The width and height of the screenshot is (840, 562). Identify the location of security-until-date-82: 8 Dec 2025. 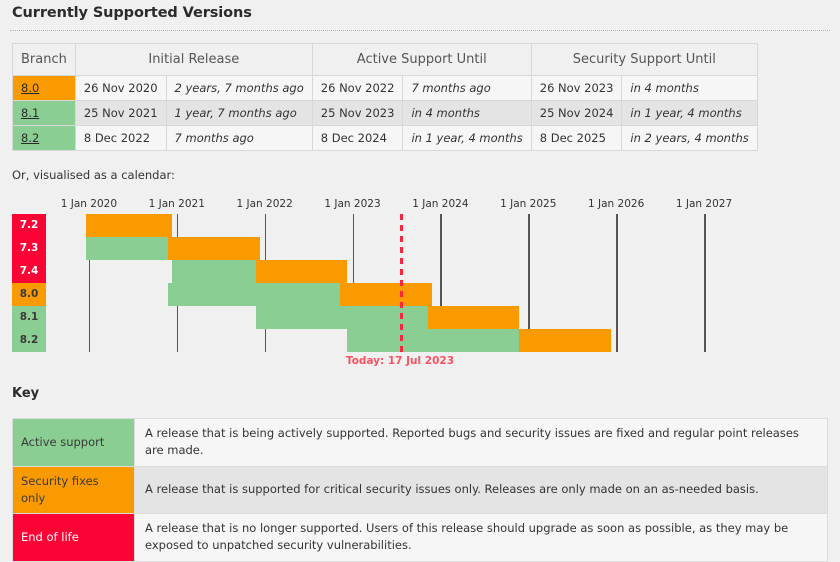
(576, 138).